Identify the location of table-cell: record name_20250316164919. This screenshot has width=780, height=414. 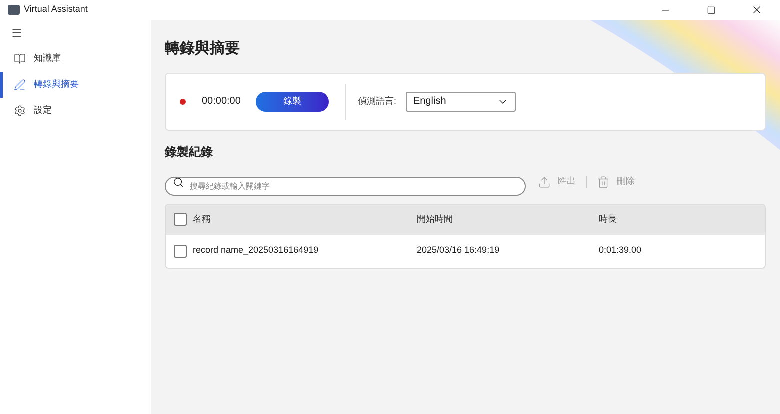
(256, 250).